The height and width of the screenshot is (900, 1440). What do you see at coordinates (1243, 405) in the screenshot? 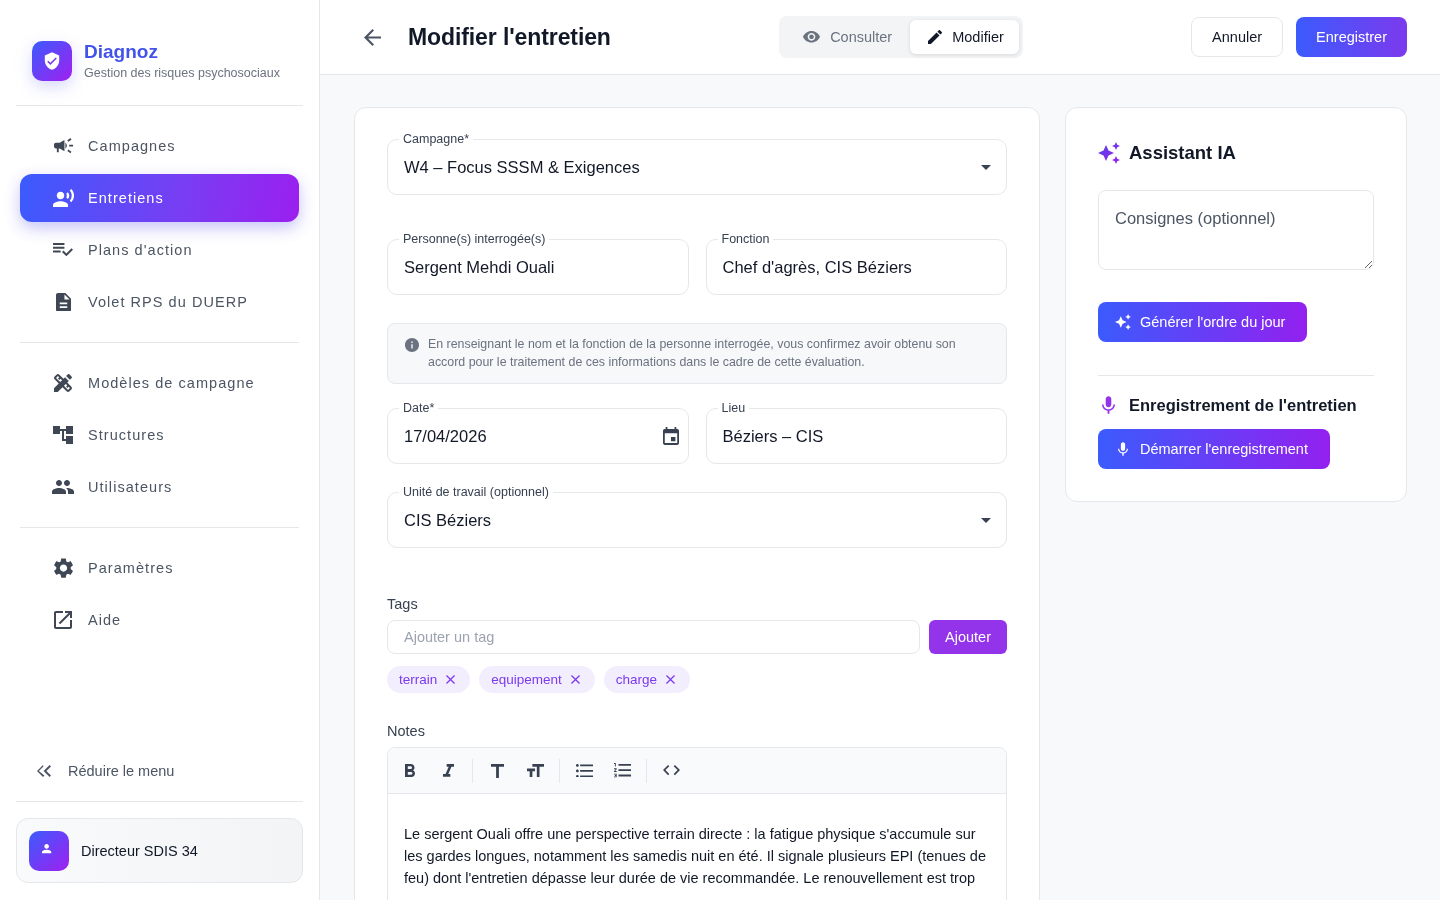
I see `recording-title: Enregistrement de l'entretien` at bounding box center [1243, 405].